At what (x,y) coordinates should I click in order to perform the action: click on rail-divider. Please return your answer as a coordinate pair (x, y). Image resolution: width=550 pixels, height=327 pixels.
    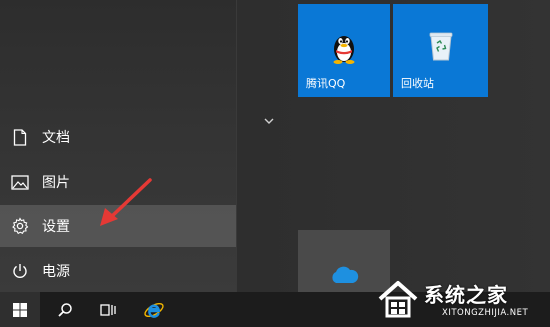
    Looking at the image, I should click on (236, 146).